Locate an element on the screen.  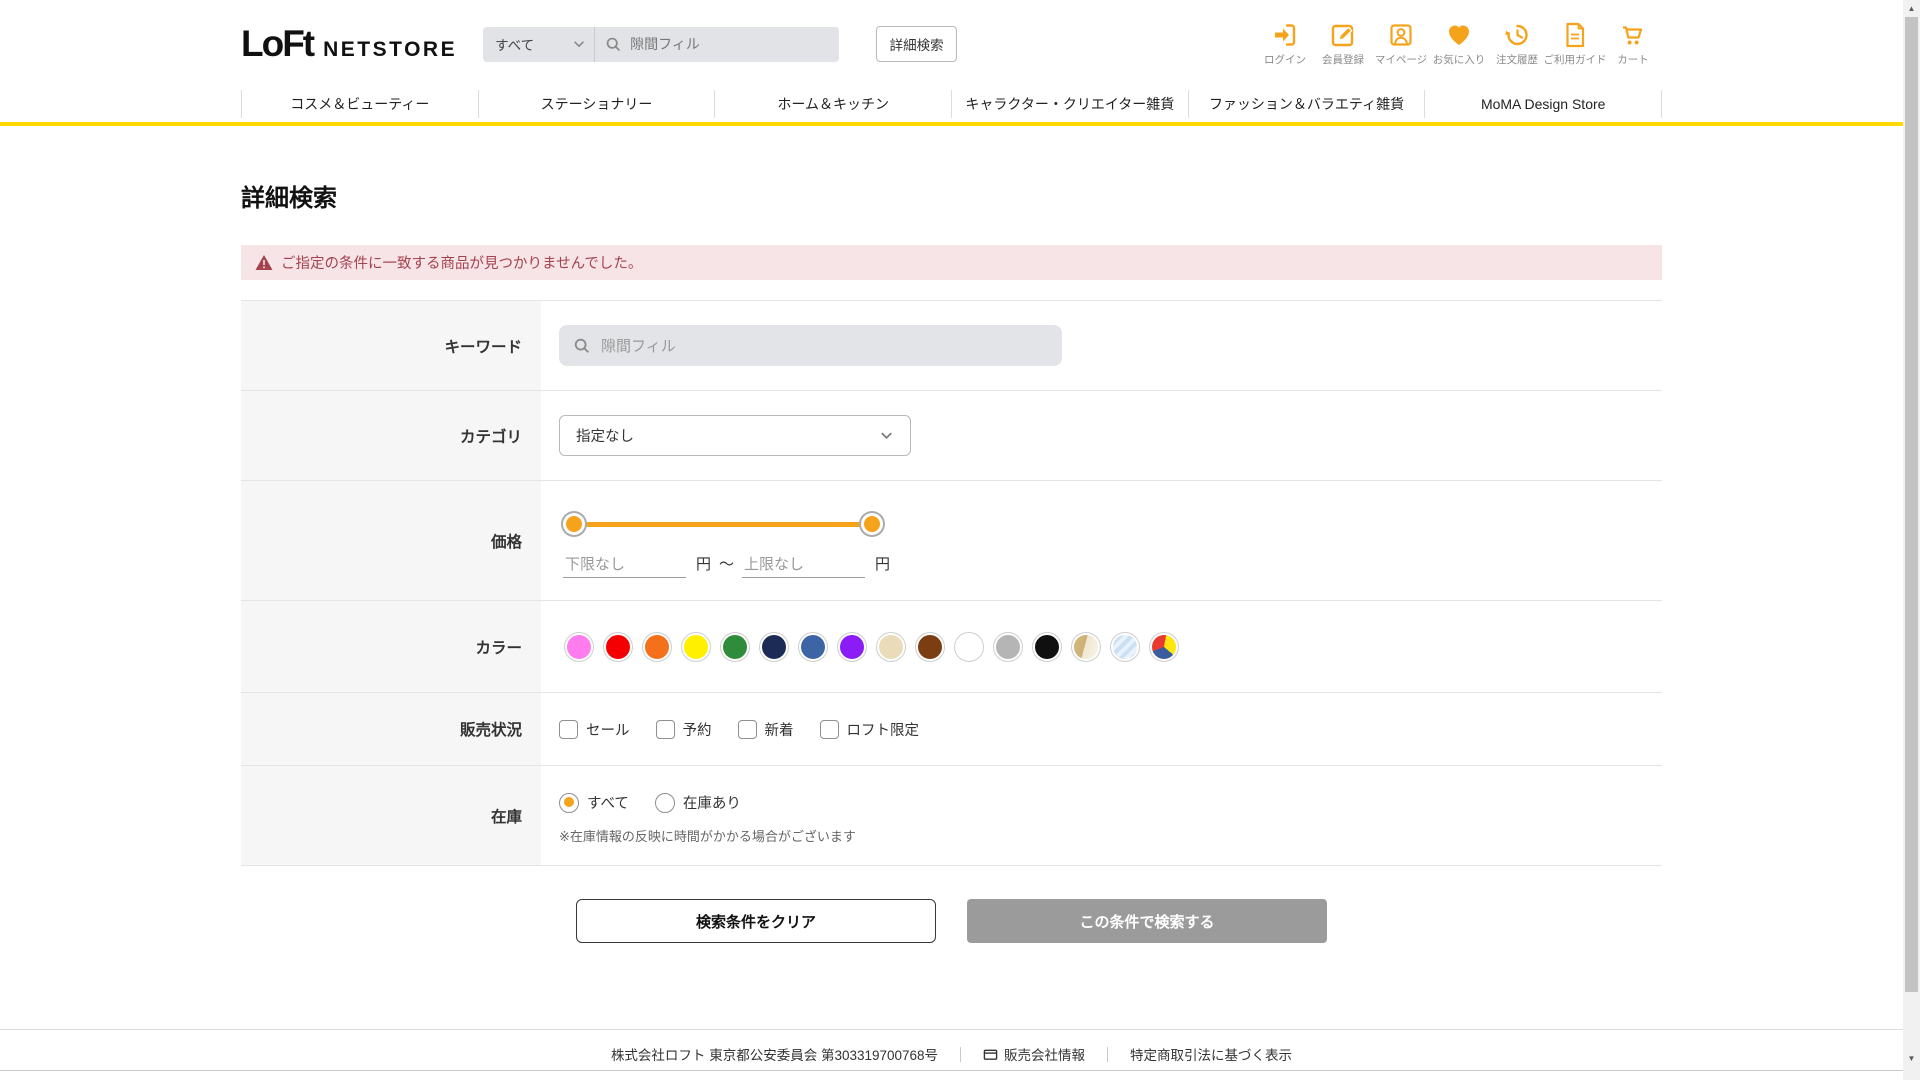
clear-color-swatch is located at coordinates (1125, 646).